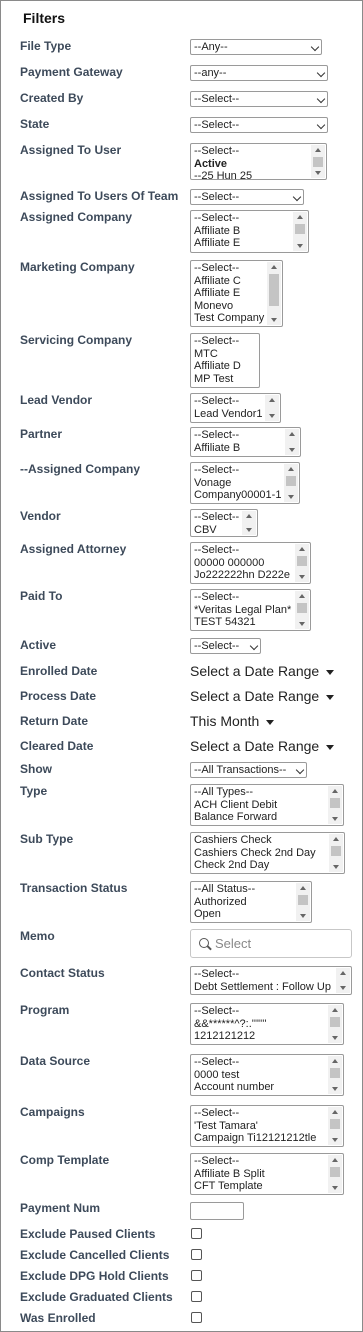  I want to click on list-item: Affiliate D, so click(226, 366).